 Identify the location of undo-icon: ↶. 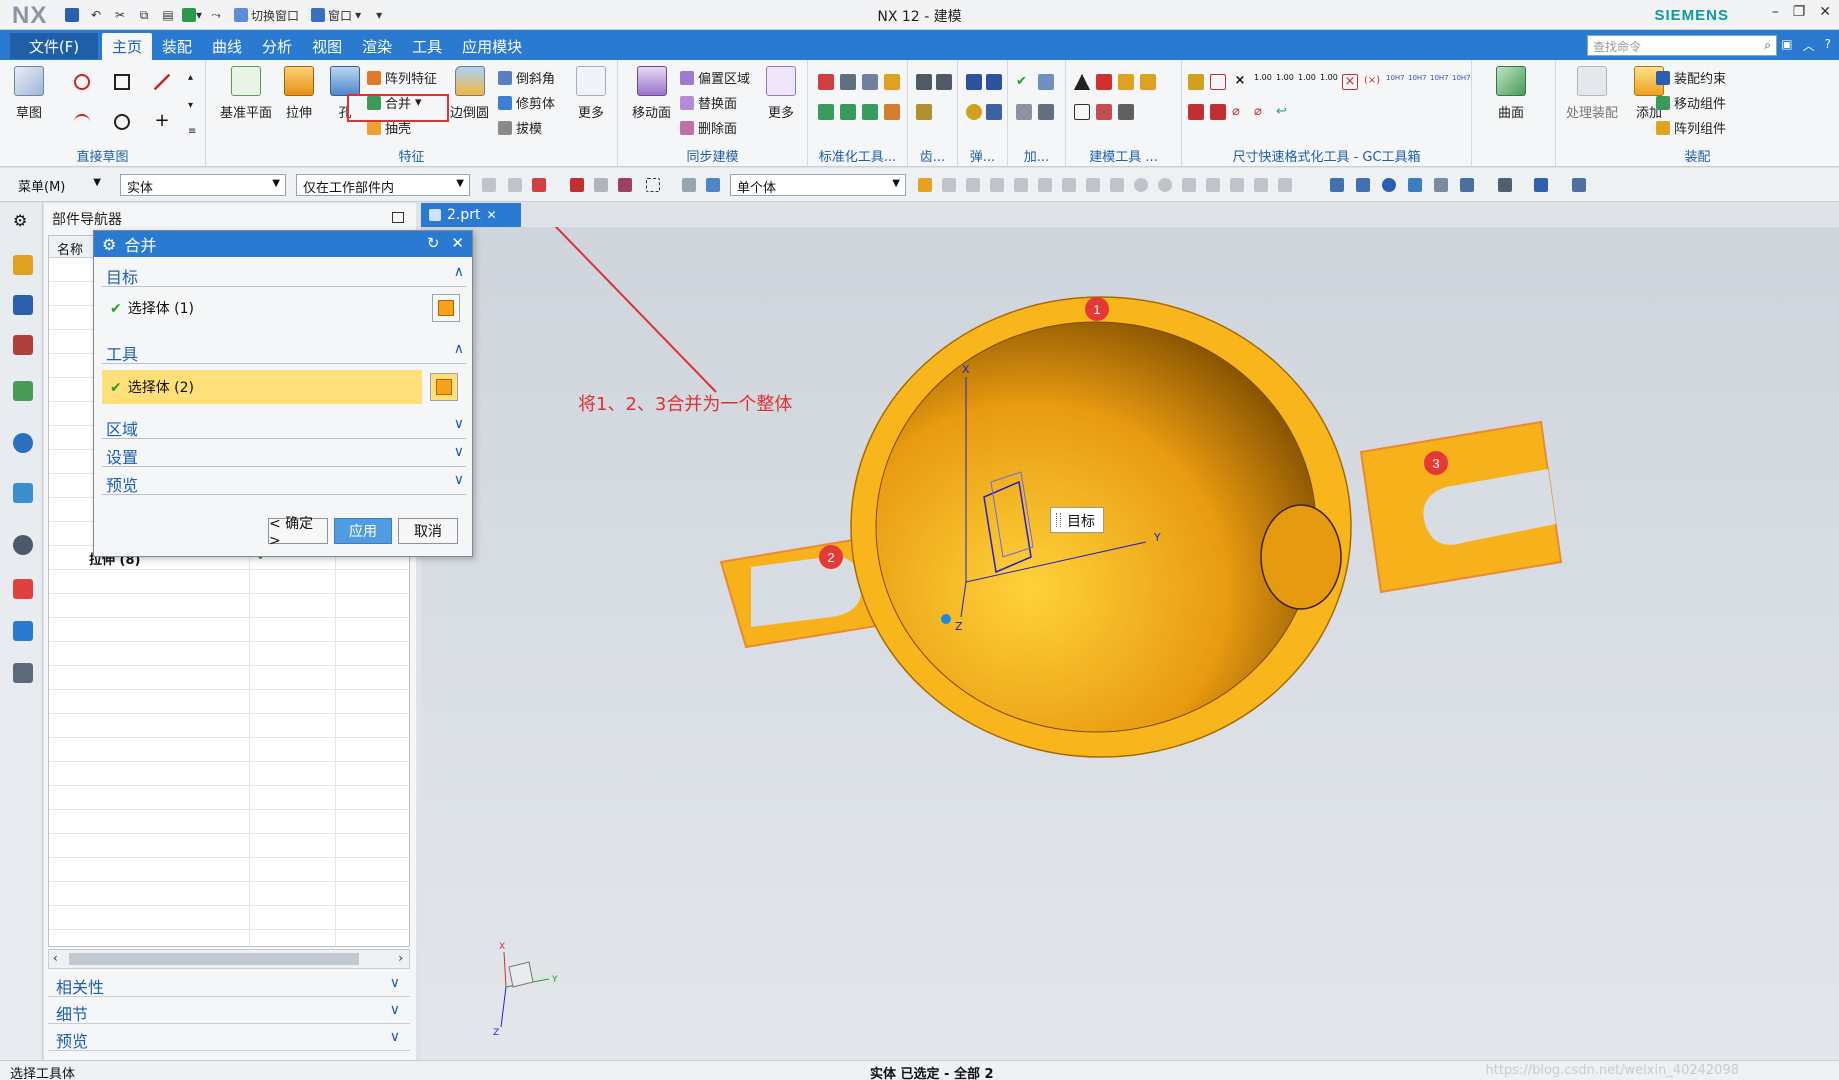
(96, 15).